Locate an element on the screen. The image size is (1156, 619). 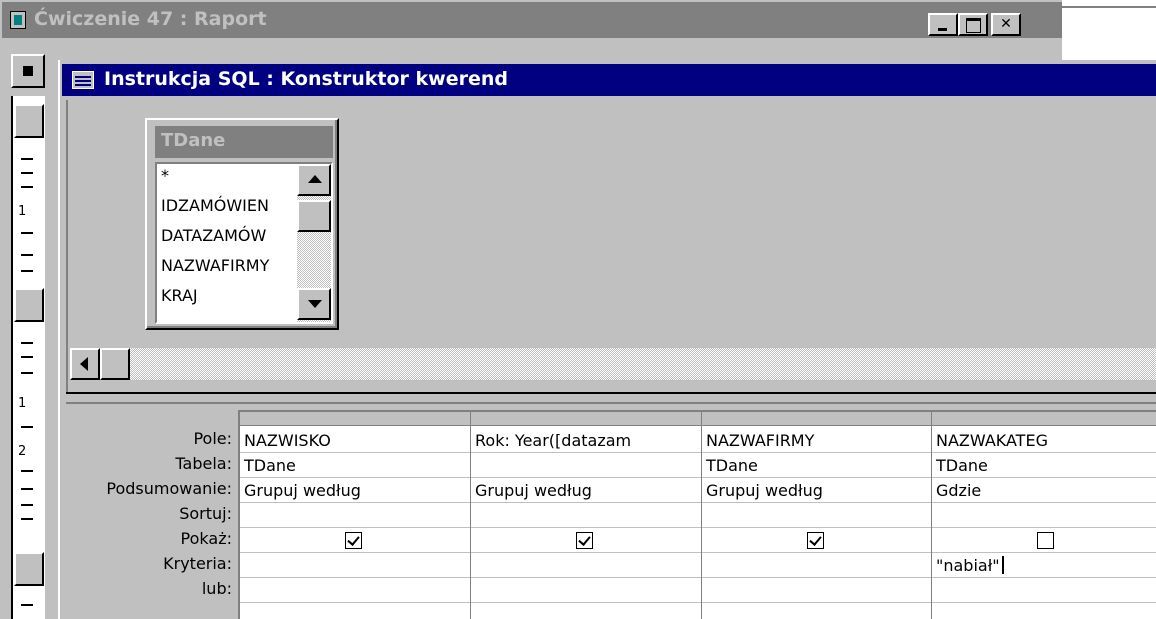
field-item: * is located at coordinates (165, 175).